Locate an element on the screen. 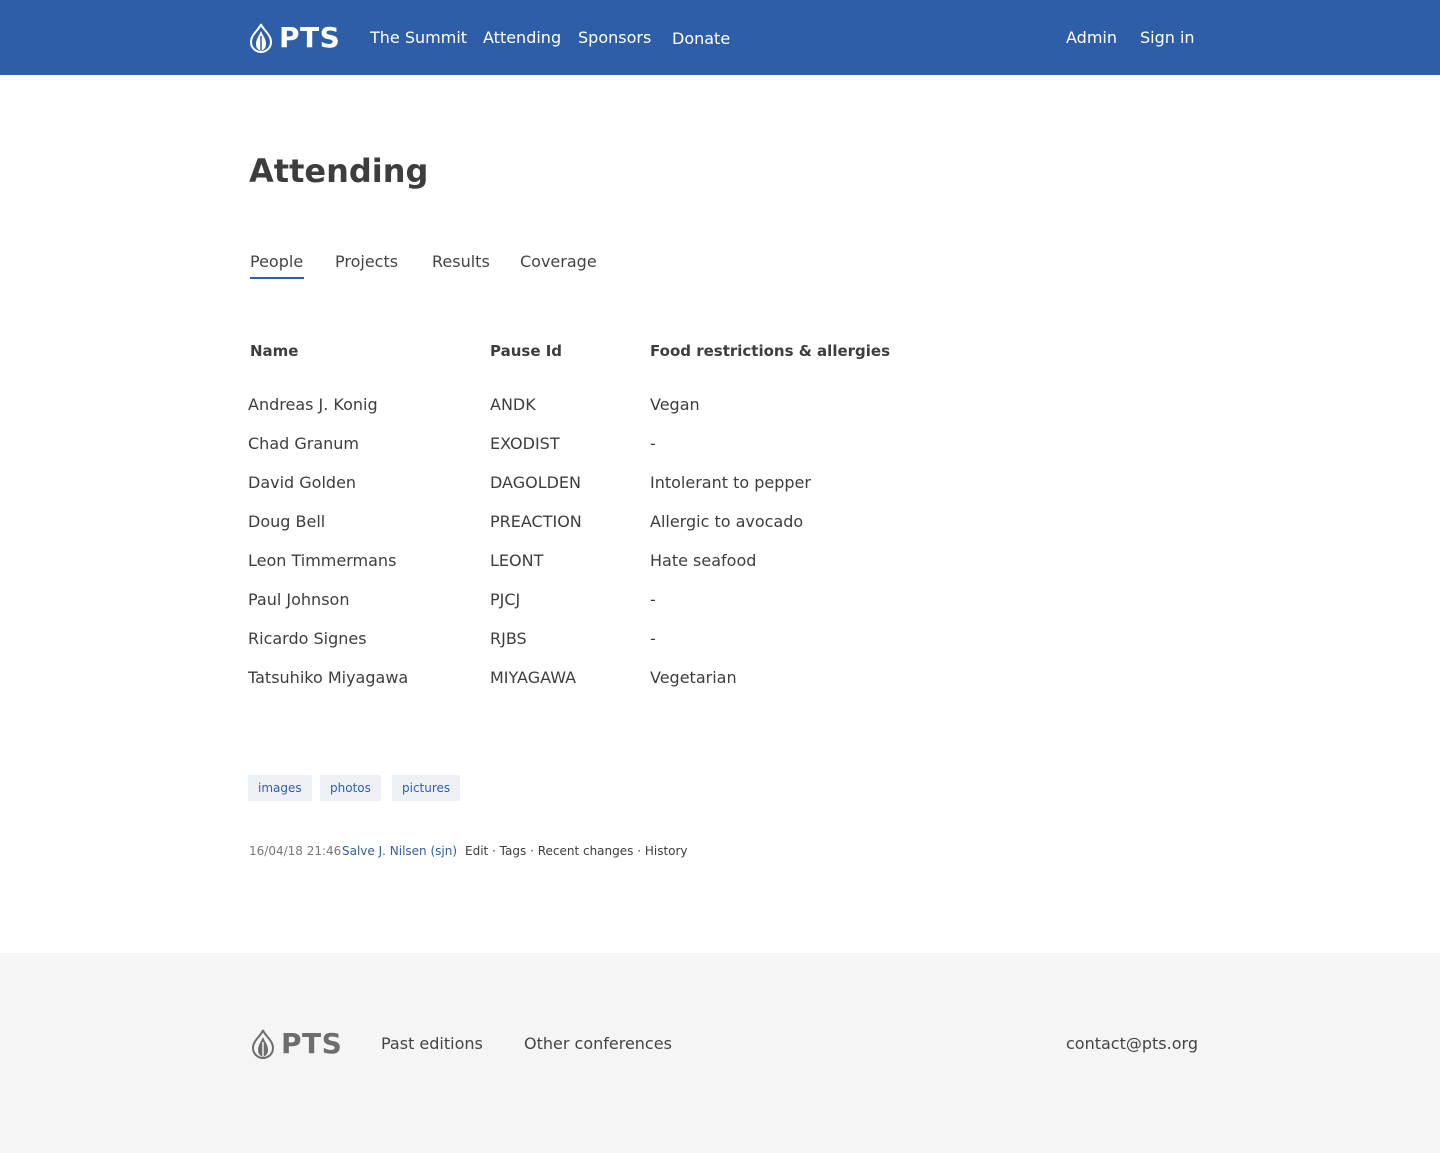  attendee-pause-id: DAGOLDEN is located at coordinates (536, 482).